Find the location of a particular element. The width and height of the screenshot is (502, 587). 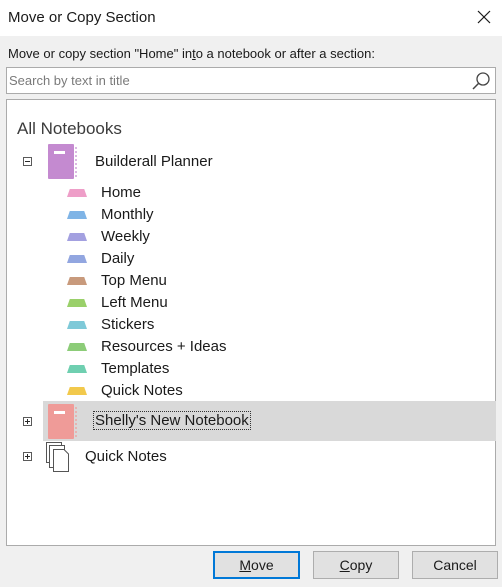

move-button: Move is located at coordinates (256, 565).